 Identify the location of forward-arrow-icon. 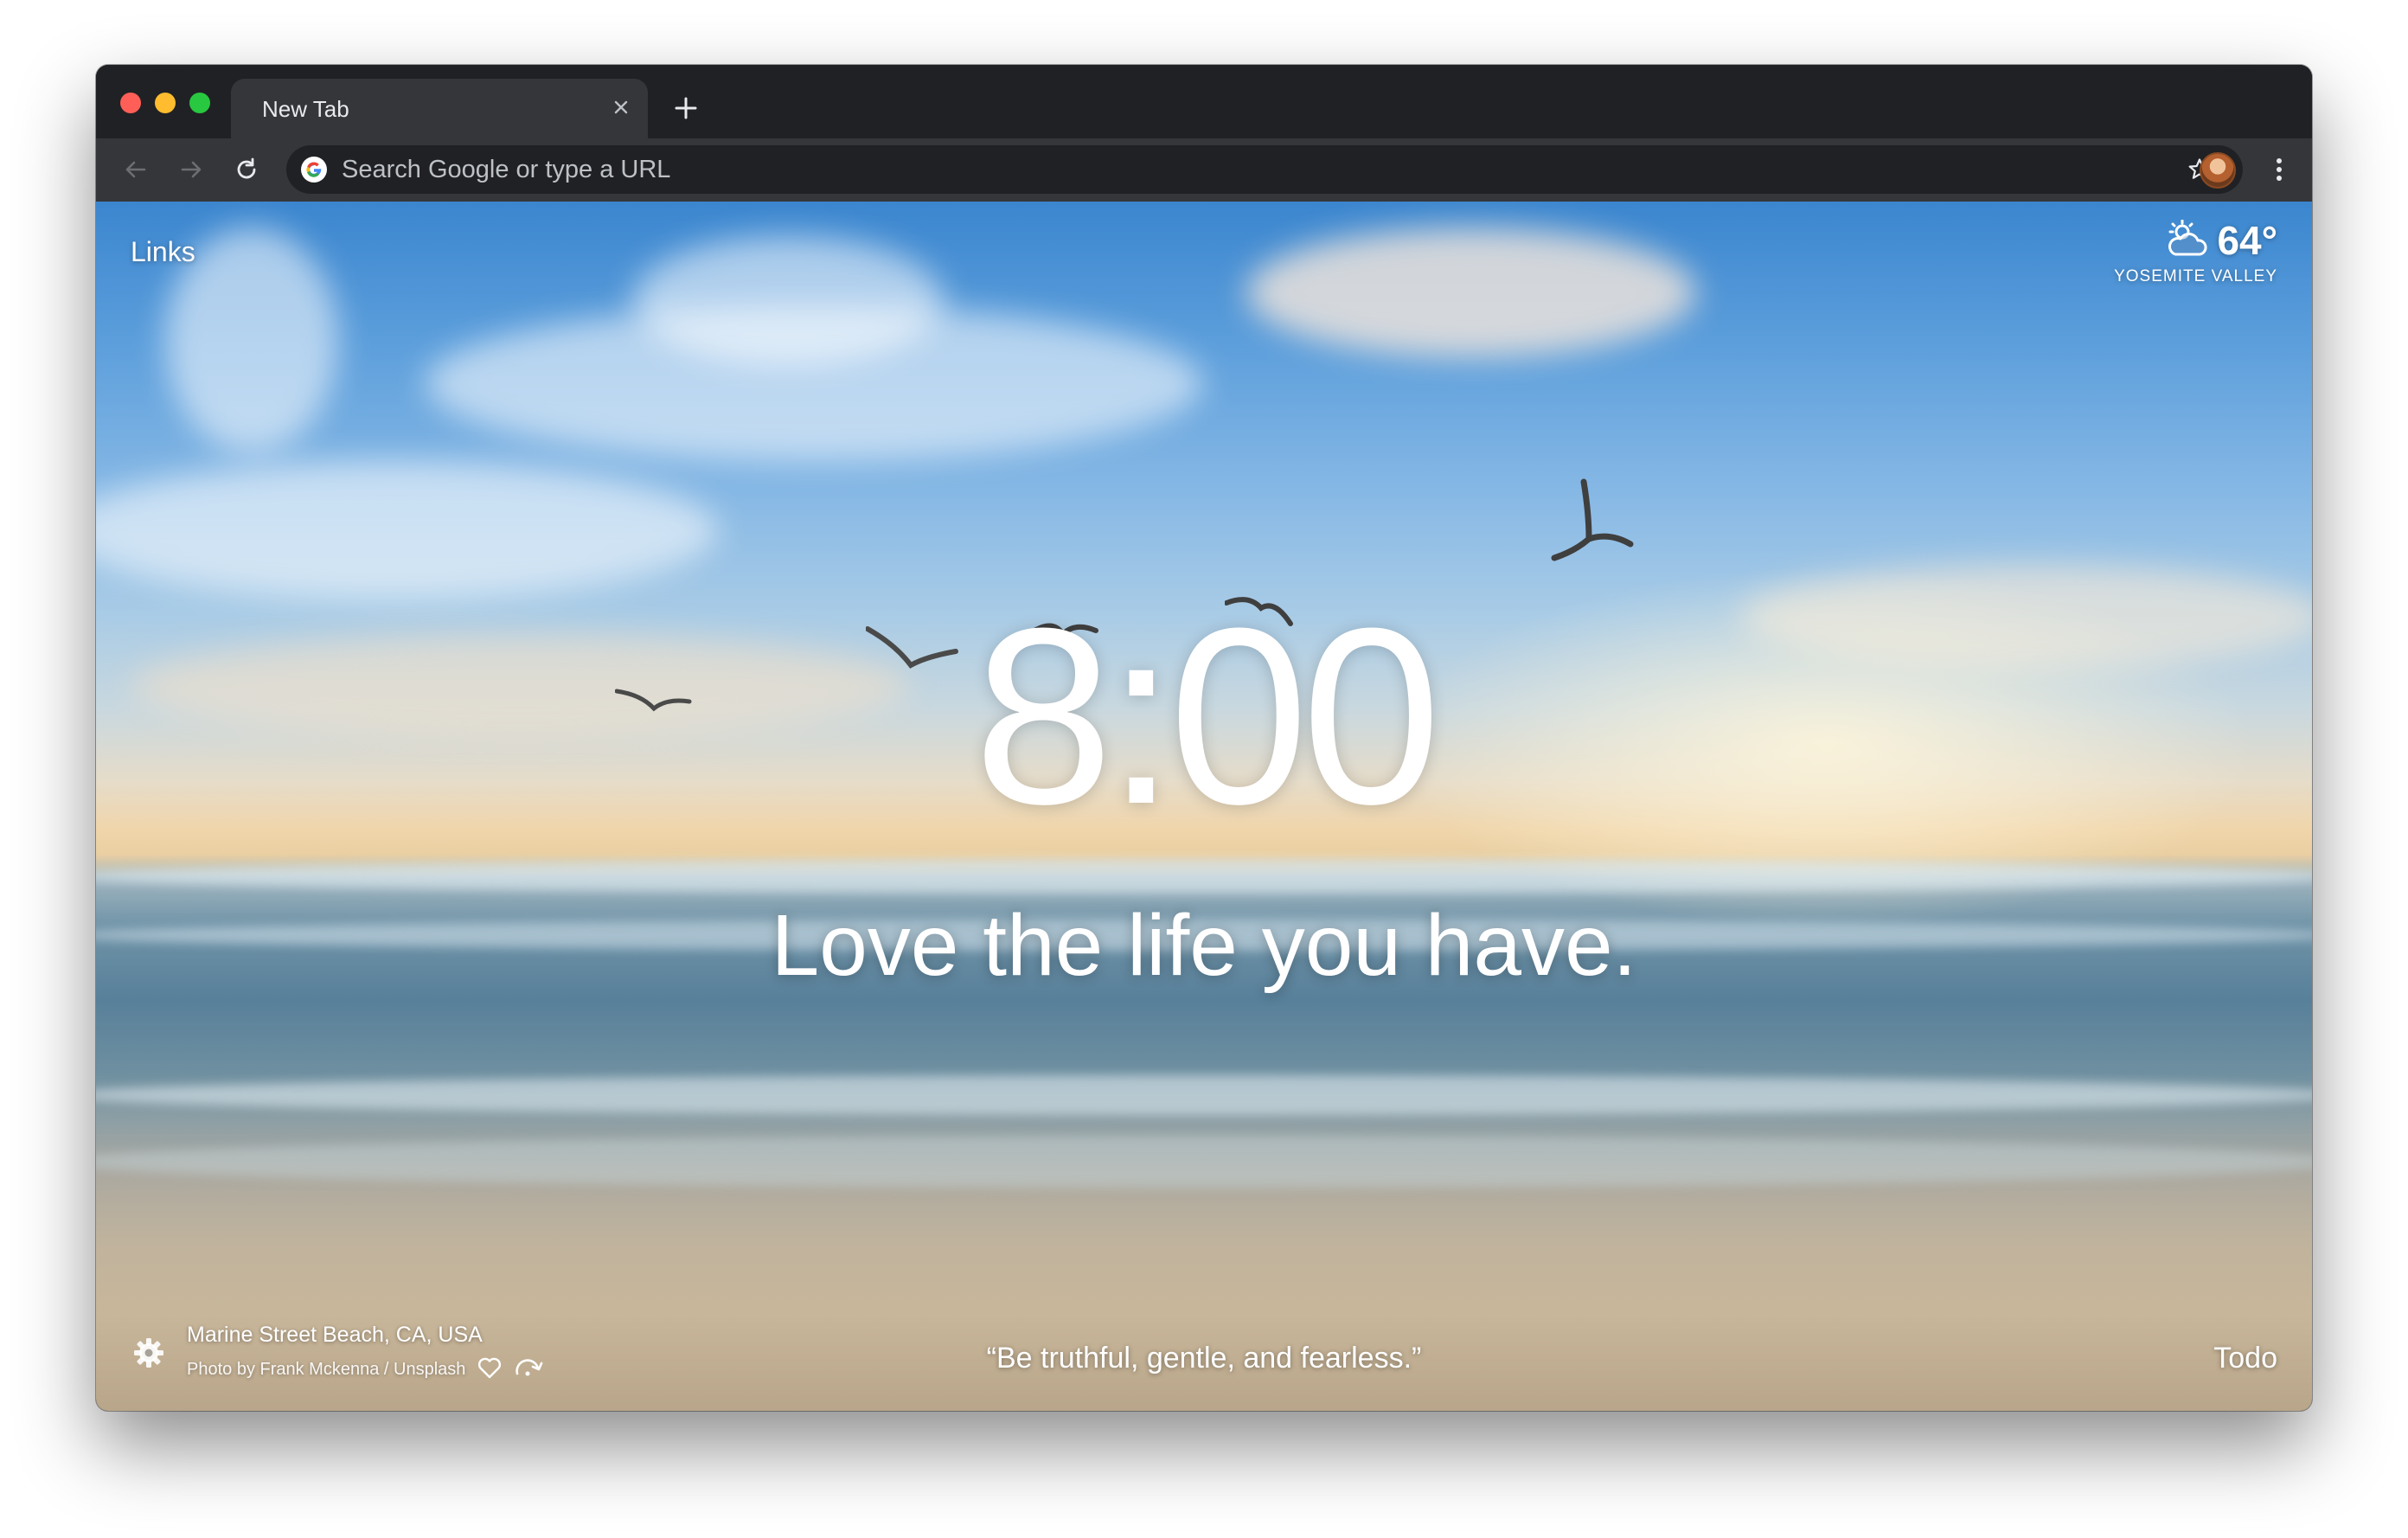
(191, 170).